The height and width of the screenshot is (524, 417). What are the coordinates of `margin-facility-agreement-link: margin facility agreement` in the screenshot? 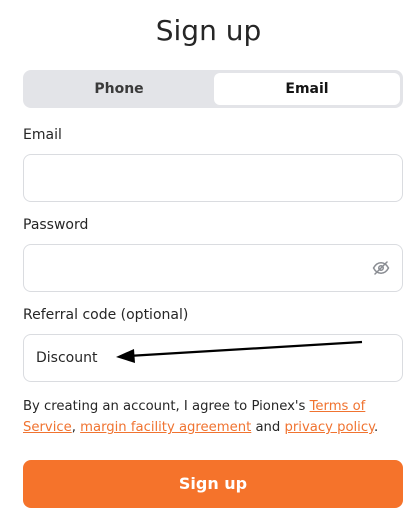 It's located at (165, 427).